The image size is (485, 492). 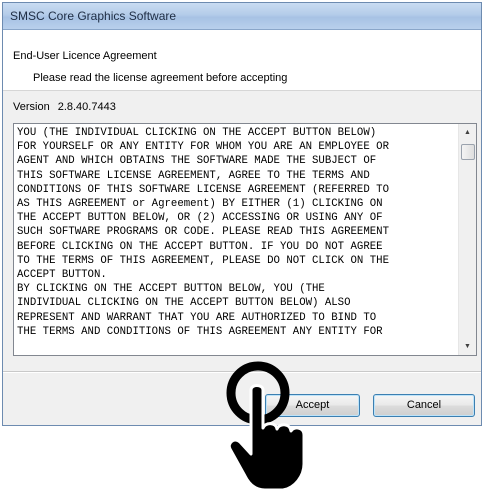 What do you see at coordinates (266, 426) in the screenshot?
I see `pointing-hand-icon` at bounding box center [266, 426].